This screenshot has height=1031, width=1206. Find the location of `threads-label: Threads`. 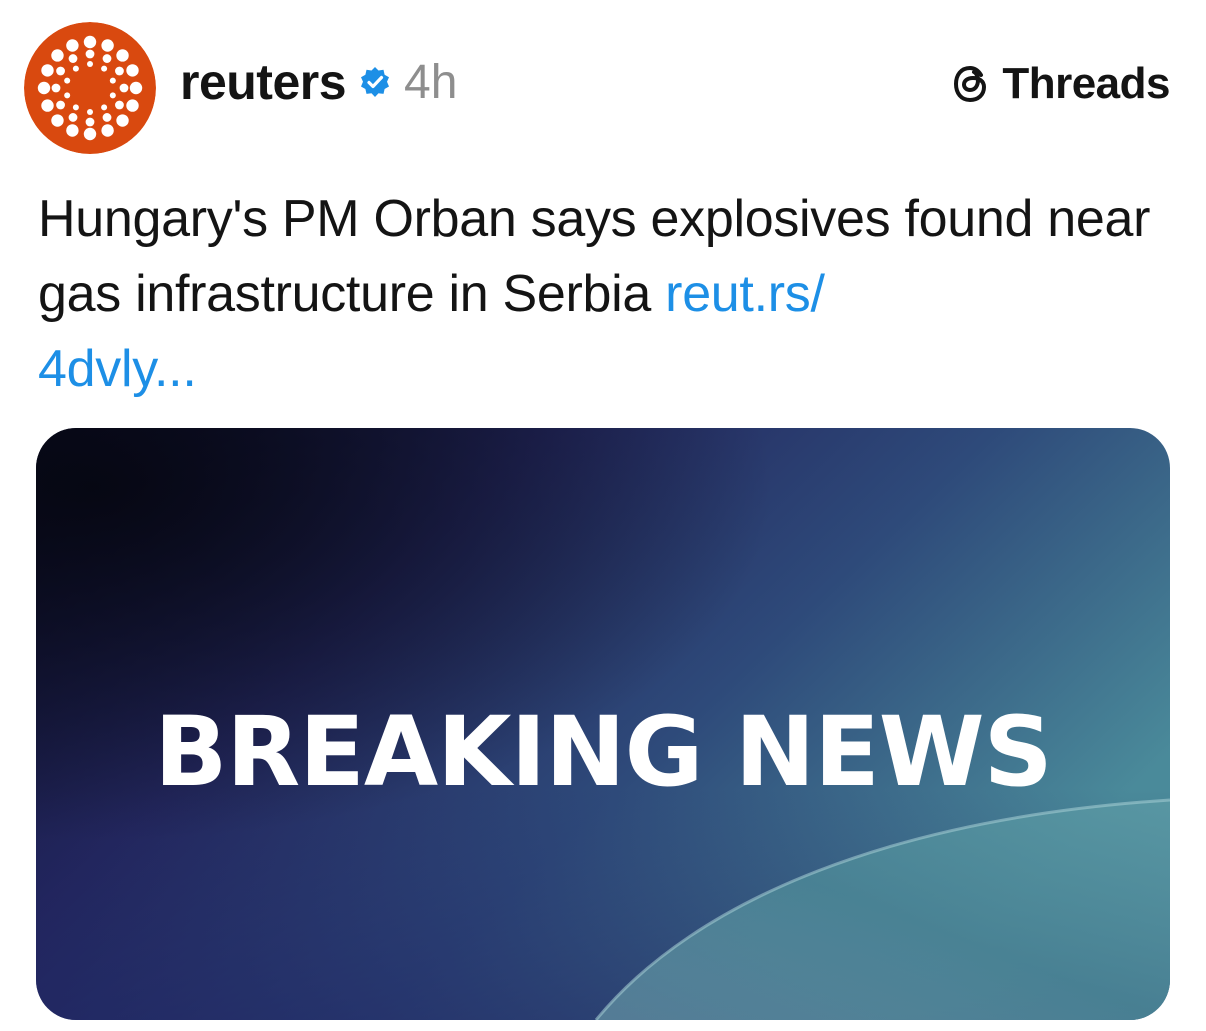

threads-label: Threads is located at coordinates (1086, 83).